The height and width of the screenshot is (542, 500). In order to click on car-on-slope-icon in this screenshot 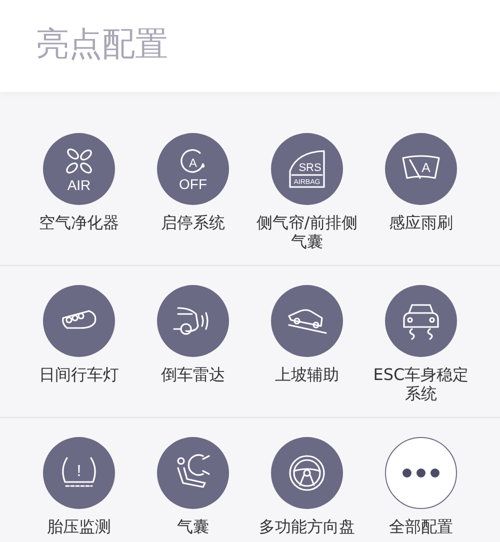, I will do `click(307, 321)`.